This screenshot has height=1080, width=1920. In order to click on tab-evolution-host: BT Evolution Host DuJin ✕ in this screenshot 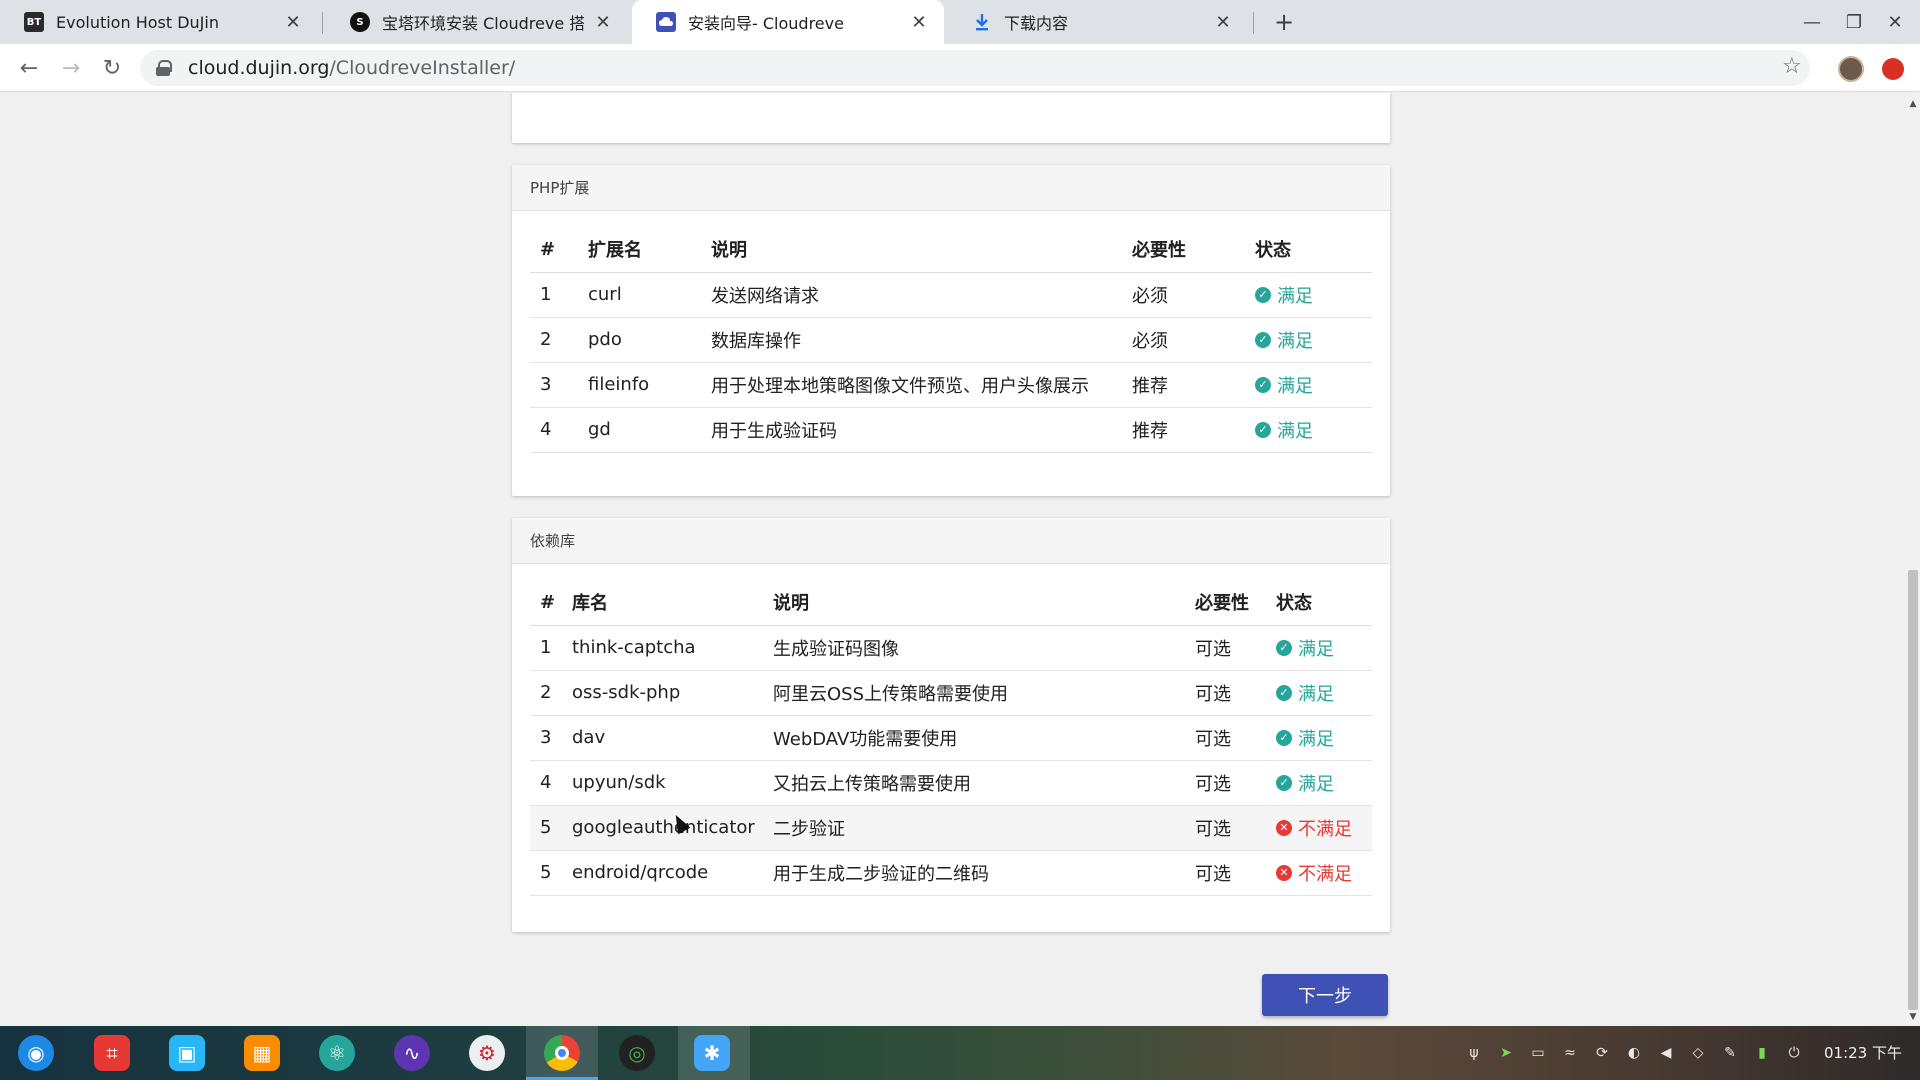, I will do `click(159, 22)`.